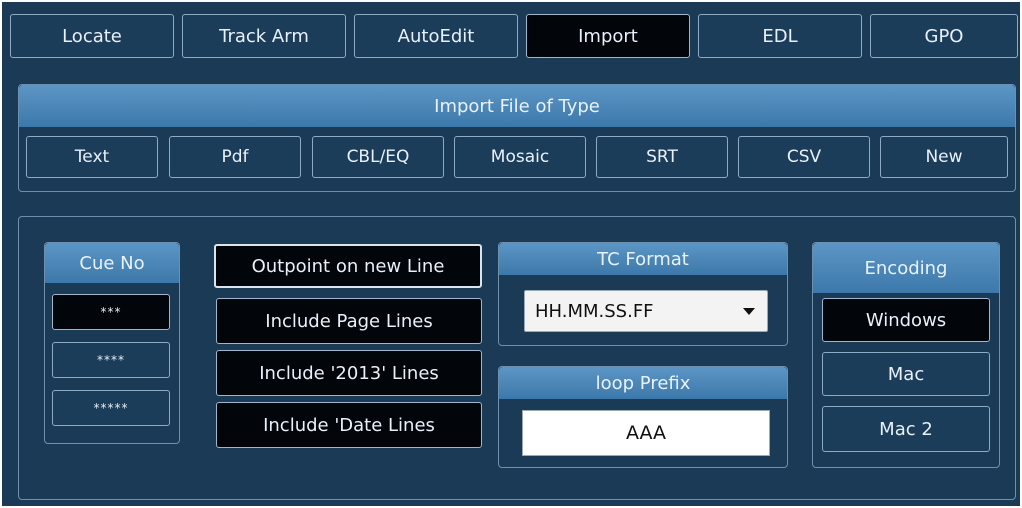  What do you see at coordinates (111, 312) in the screenshot?
I see `cue-no-option-3: ***` at bounding box center [111, 312].